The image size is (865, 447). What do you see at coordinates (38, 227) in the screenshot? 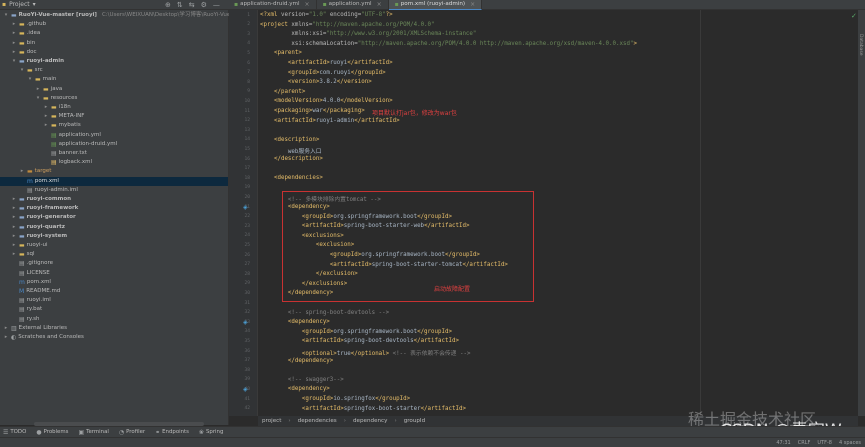
I see `tree-item: ▸ ▬ ruoyi-quartz` at bounding box center [38, 227].